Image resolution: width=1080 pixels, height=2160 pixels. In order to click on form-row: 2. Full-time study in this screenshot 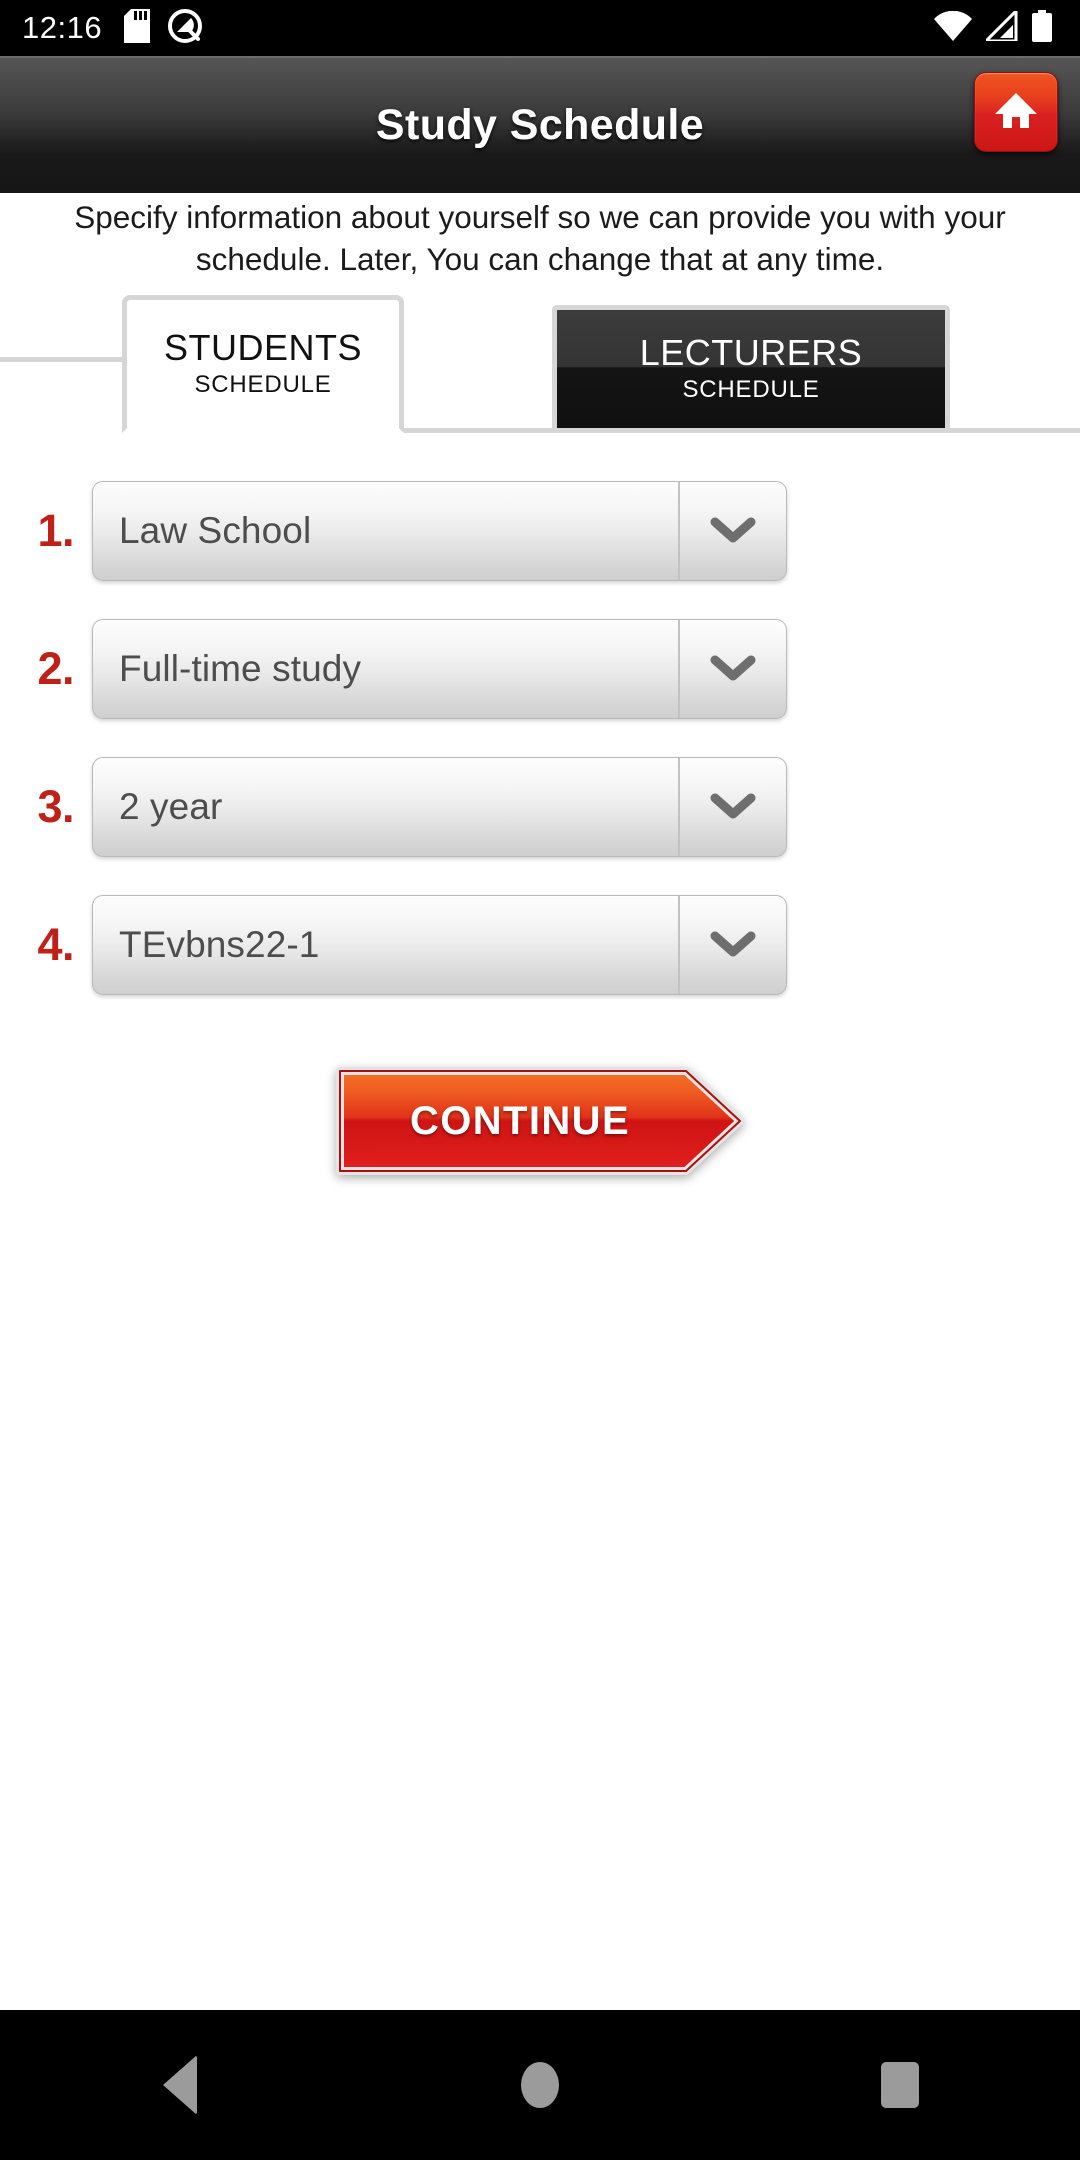, I will do `click(540, 669)`.